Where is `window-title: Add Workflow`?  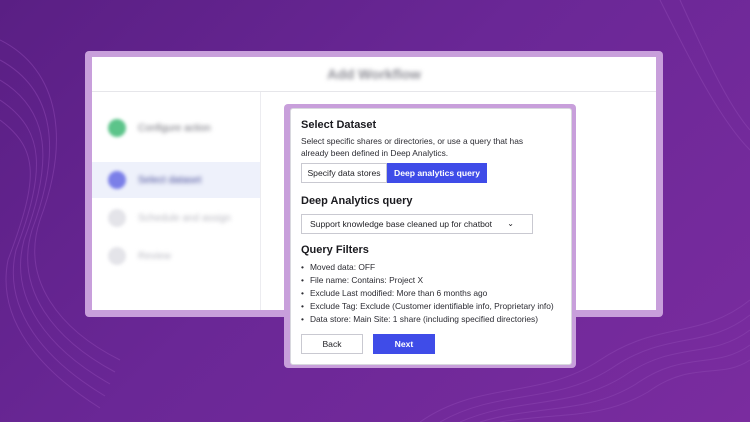
window-title: Add Workflow is located at coordinates (374, 74).